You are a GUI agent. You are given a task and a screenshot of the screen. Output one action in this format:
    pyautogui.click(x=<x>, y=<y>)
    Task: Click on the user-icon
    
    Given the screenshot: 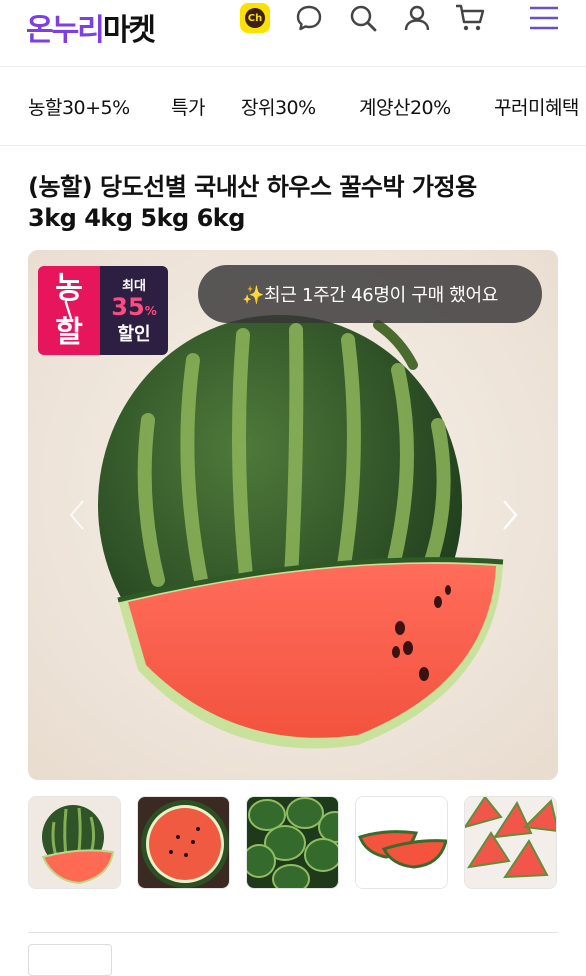 What is the action you would take?
    pyautogui.click(x=417, y=18)
    